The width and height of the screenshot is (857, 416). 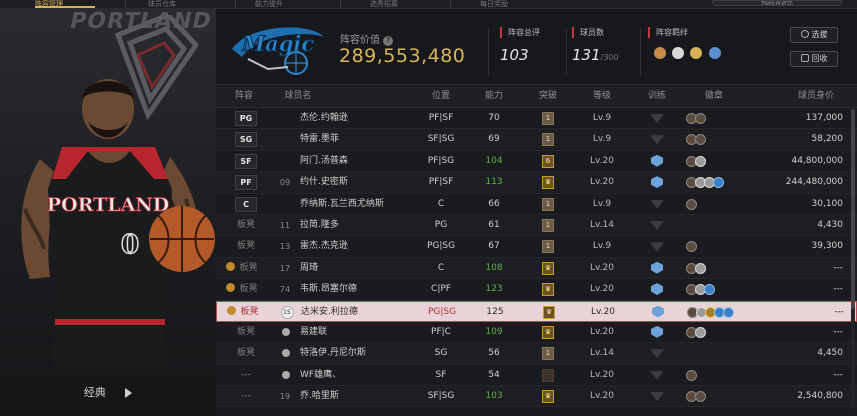 I want to click on compare-button: ffe阵容对比, so click(x=777, y=3).